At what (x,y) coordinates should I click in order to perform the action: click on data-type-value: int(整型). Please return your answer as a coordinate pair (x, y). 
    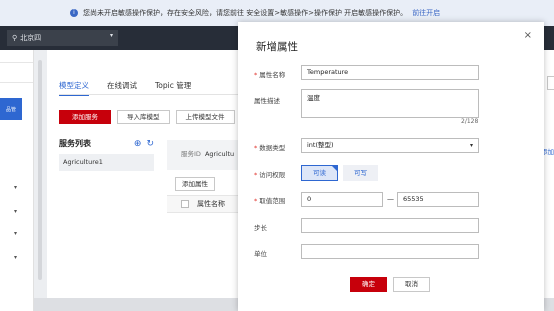
    Looking at the image, I should click on (320, 145).